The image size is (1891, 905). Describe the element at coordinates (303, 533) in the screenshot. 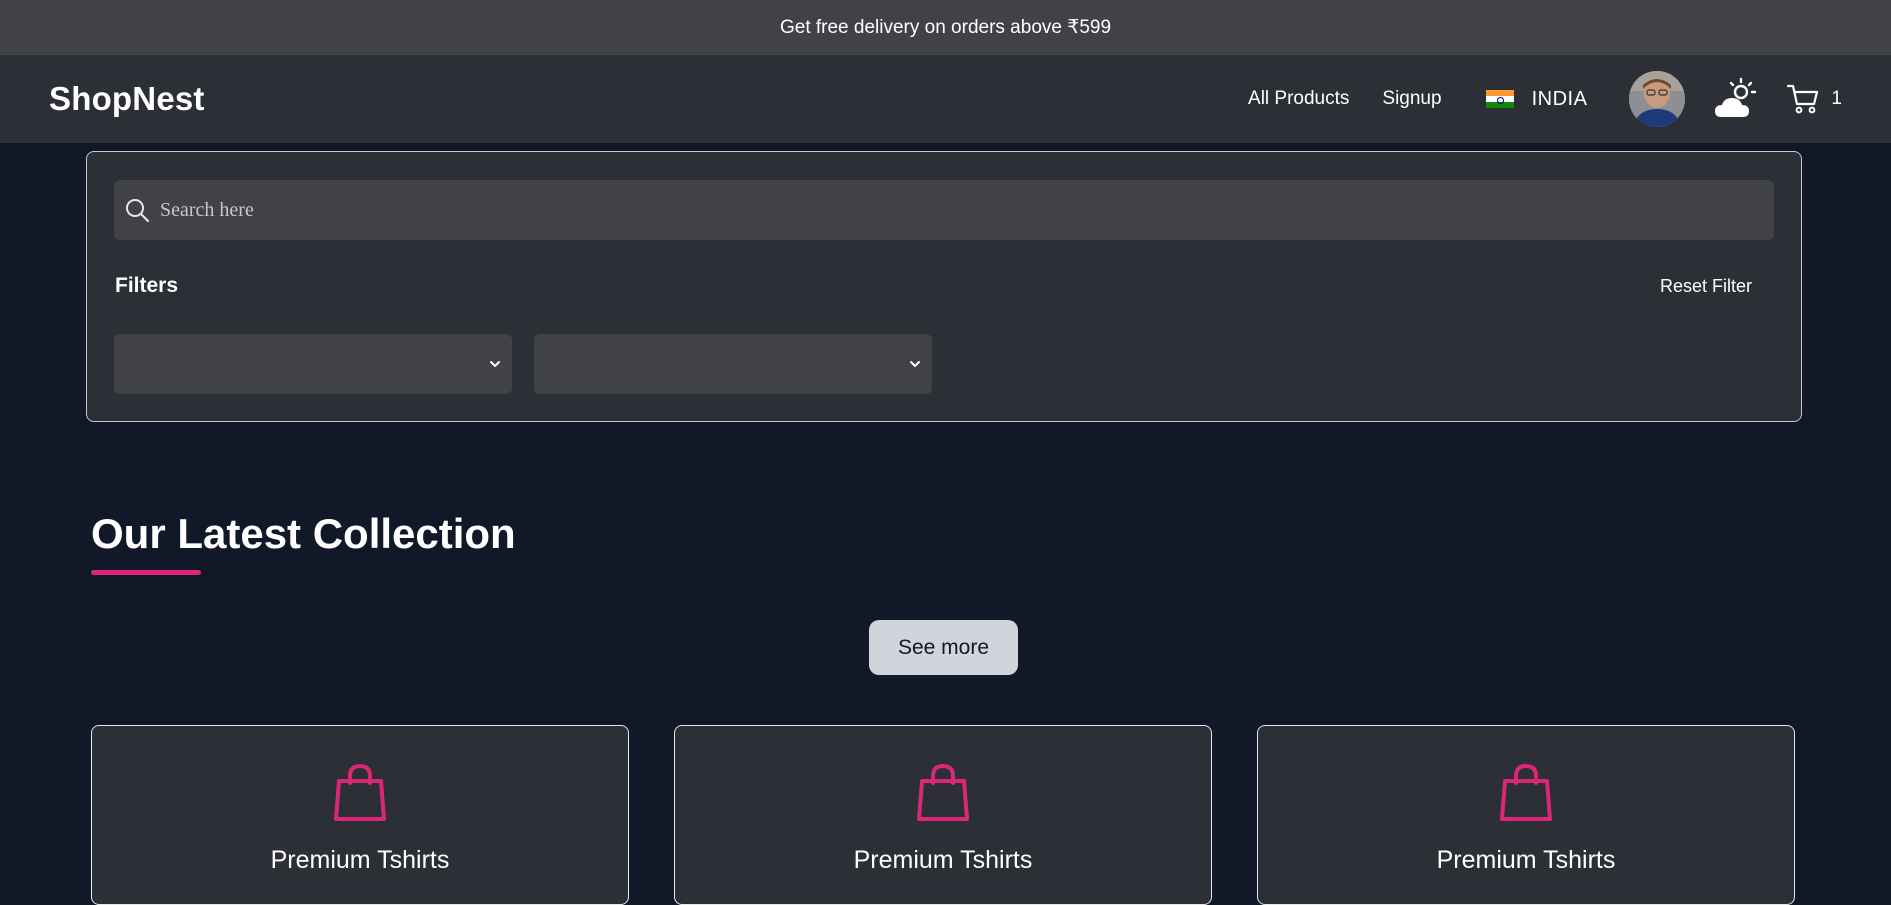

I see `section-title: Our Latest Collection` at that location.